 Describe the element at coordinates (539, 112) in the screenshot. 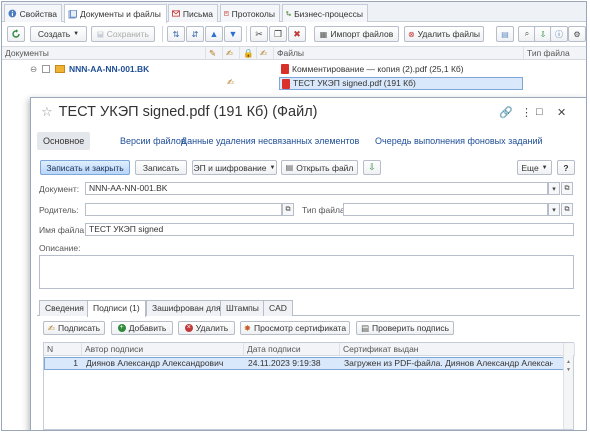

I see `maximize-icon: □` at that location.